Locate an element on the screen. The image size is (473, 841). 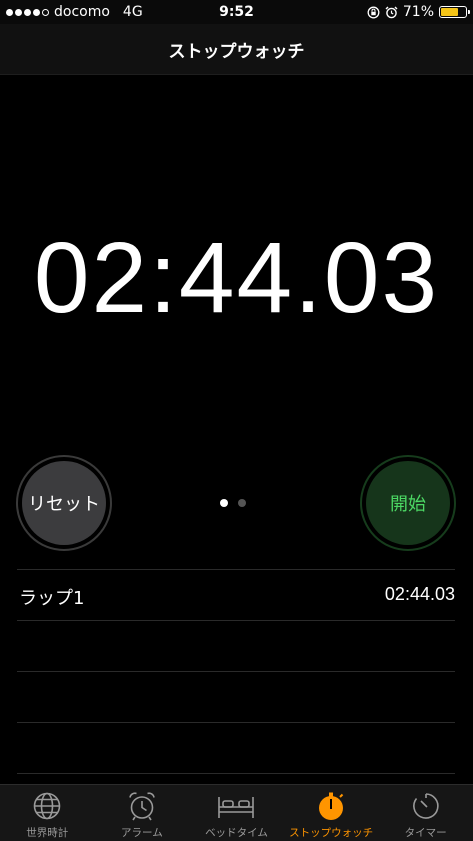
tab-timer: タイマー is located at coordinates (425, 813).